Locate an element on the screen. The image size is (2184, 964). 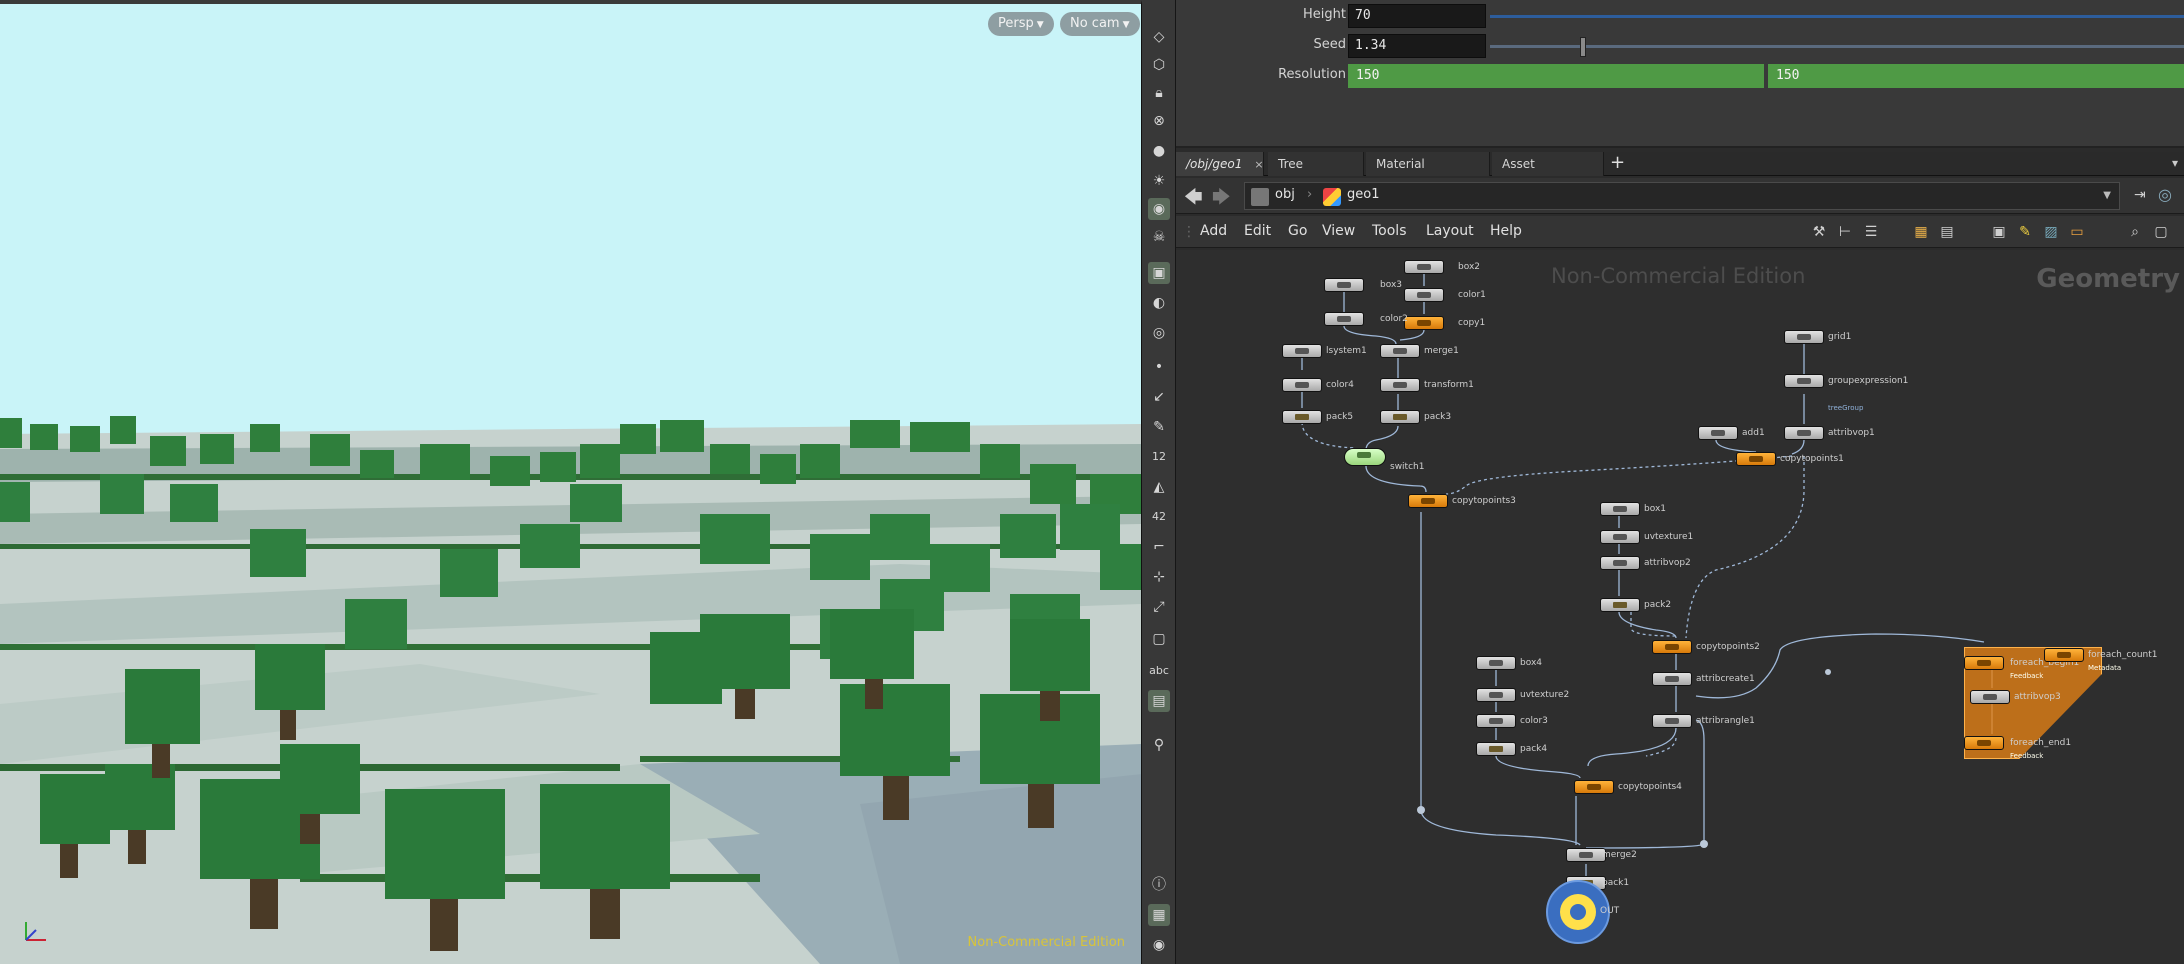
node-color3 is located at coordinates (1496, 721).